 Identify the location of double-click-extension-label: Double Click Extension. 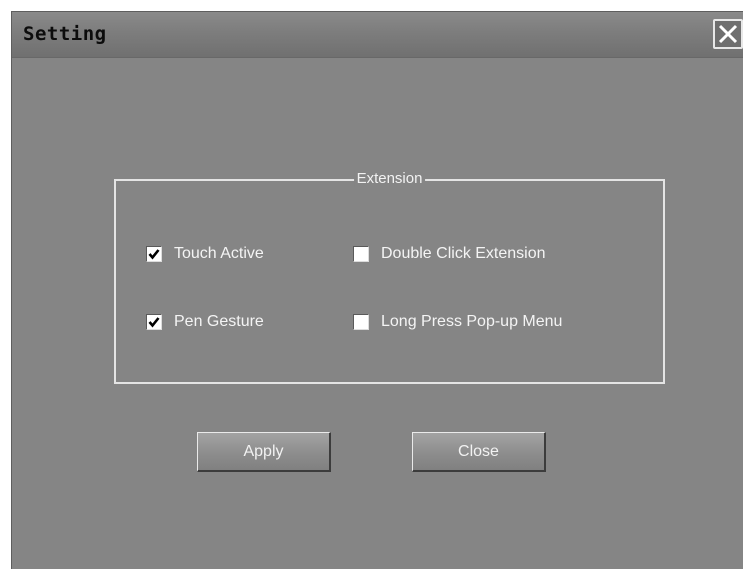
(463, 253).